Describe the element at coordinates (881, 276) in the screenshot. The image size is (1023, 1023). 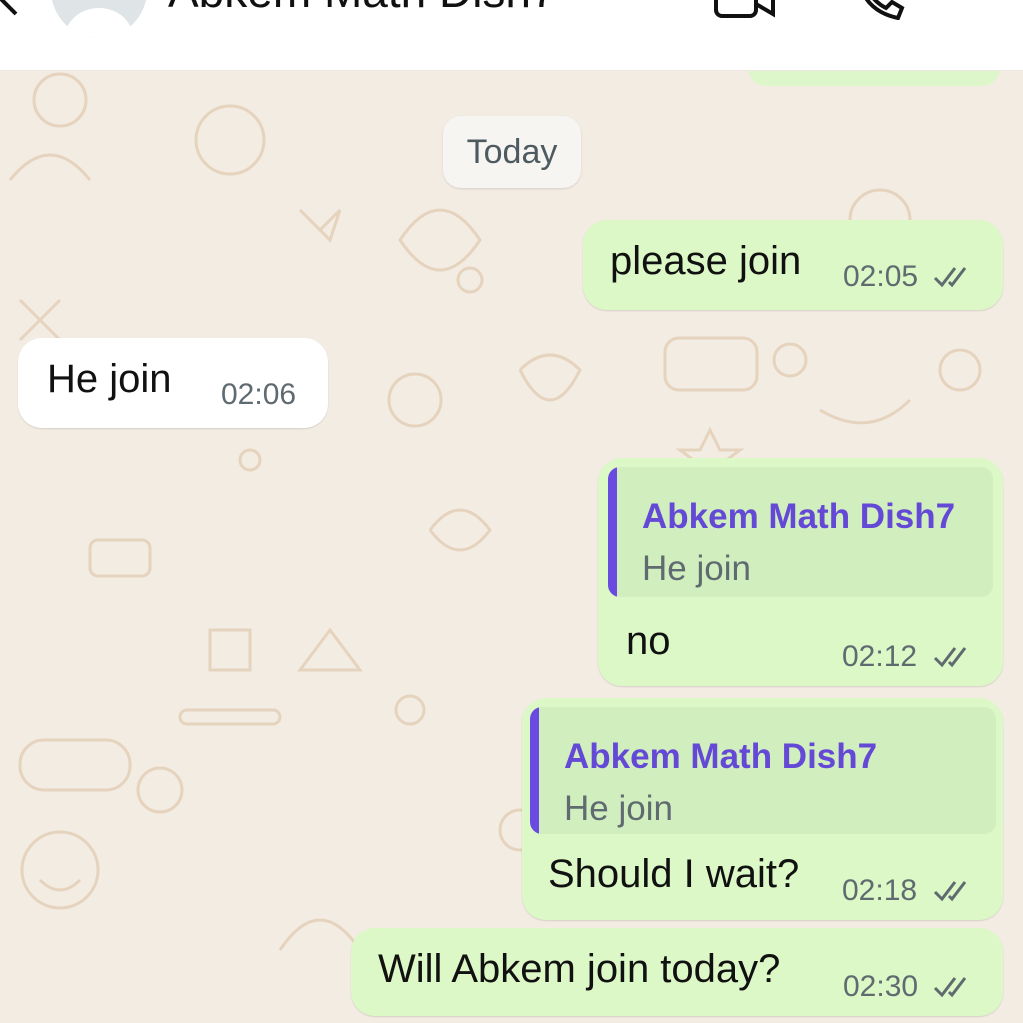
I see `message-time: 02:05` at that location.